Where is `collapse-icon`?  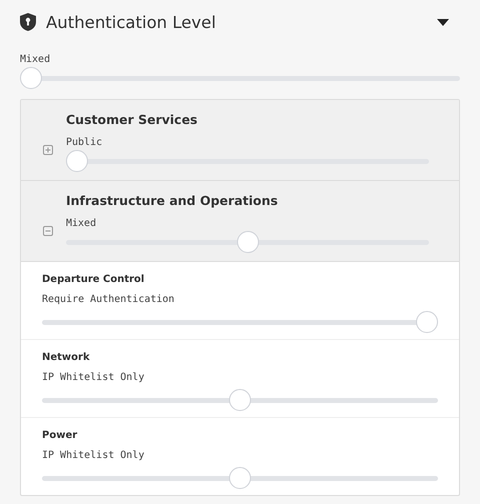 collapse-icon is located at coordinates (48, 231).